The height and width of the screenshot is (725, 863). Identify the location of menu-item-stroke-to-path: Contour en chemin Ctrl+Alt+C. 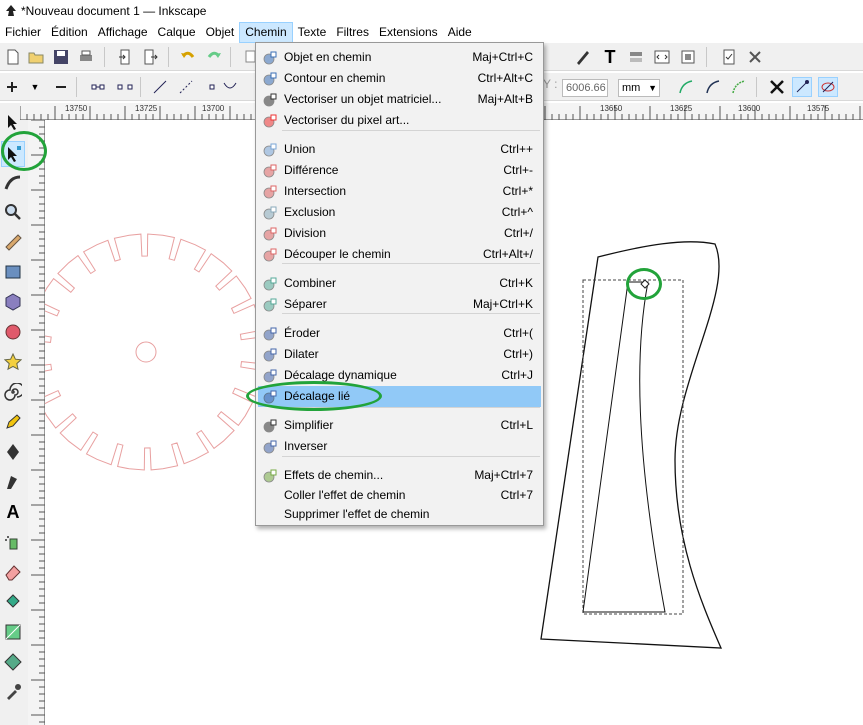
(399, 78).